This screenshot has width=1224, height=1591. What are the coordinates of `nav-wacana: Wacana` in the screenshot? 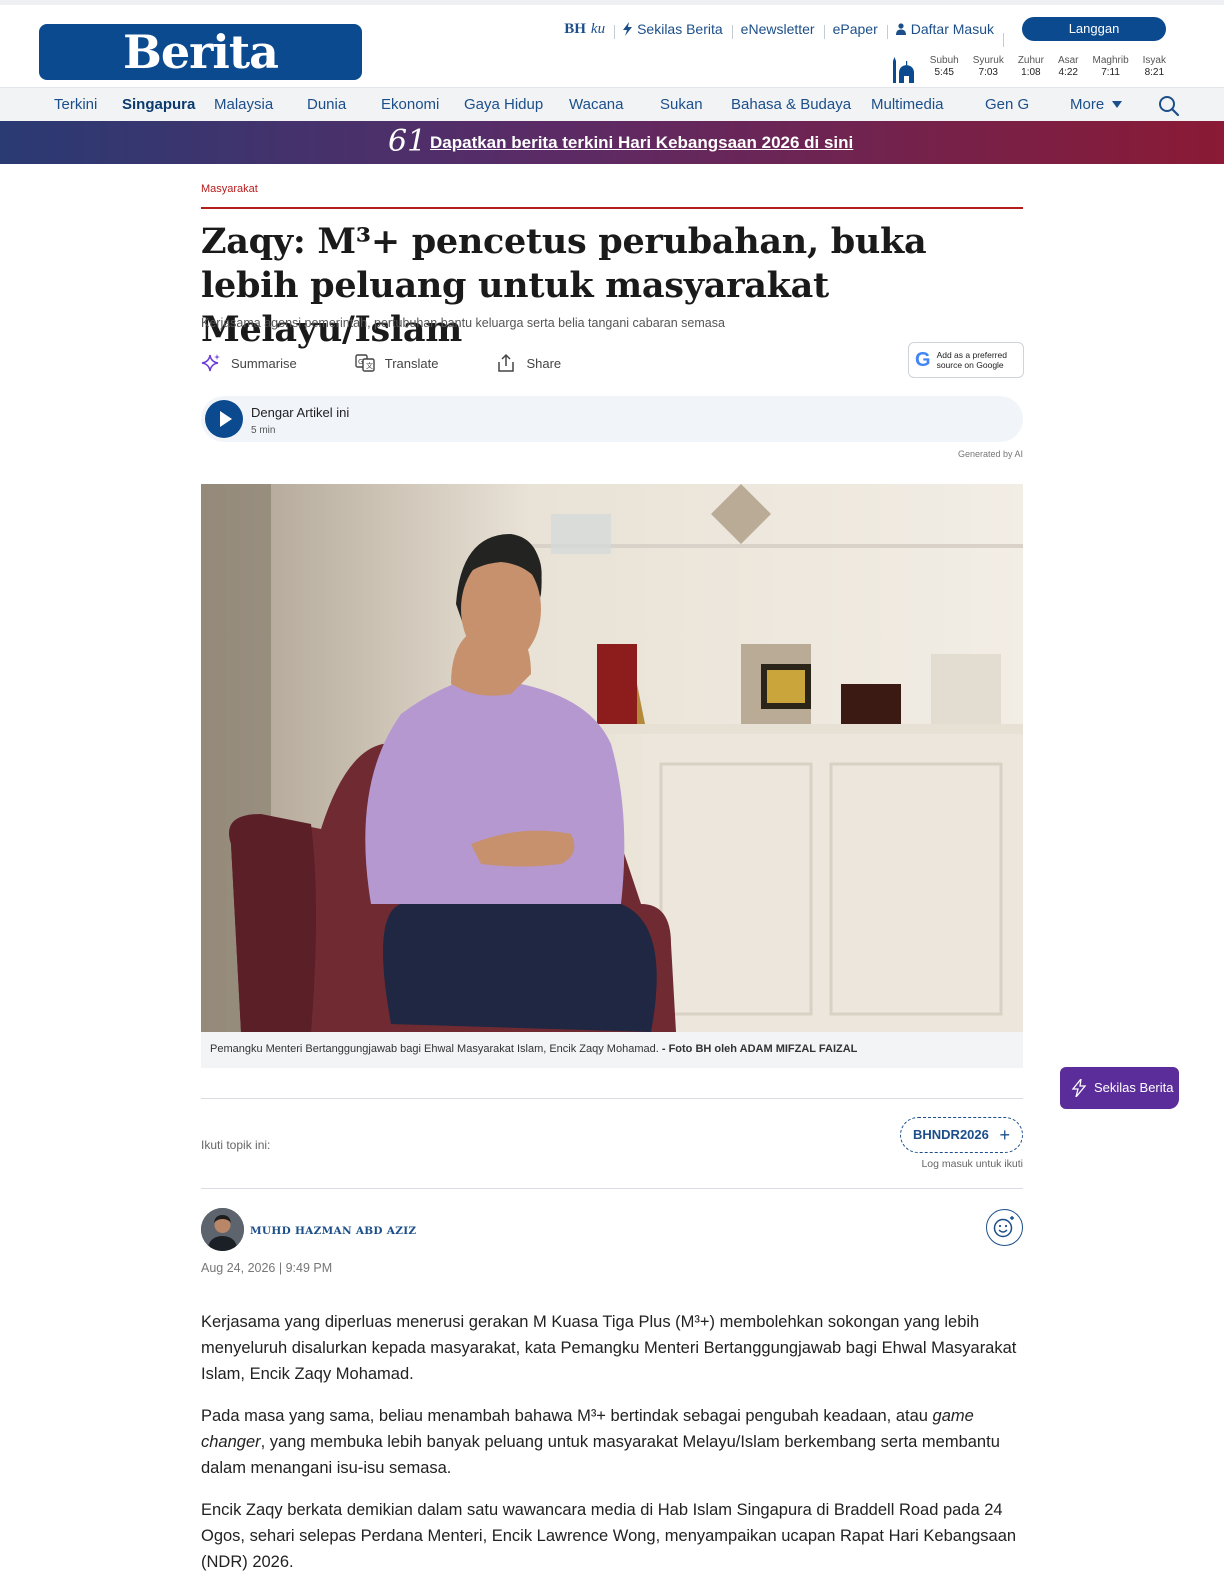 It's located at (596, 105).